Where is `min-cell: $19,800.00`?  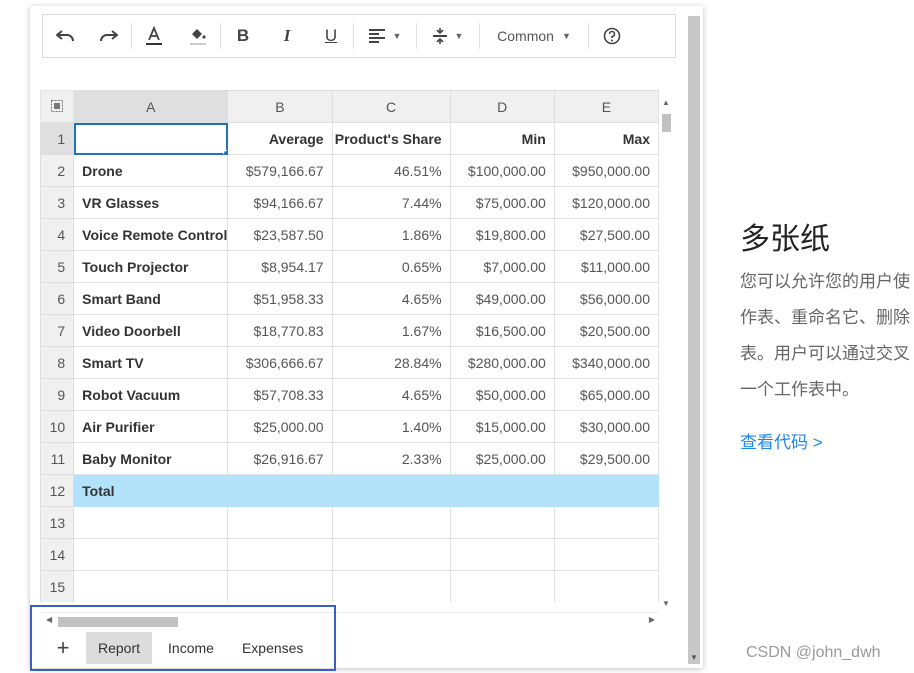 min-cell: $19,800.00 is located at coordinates (502, 234).